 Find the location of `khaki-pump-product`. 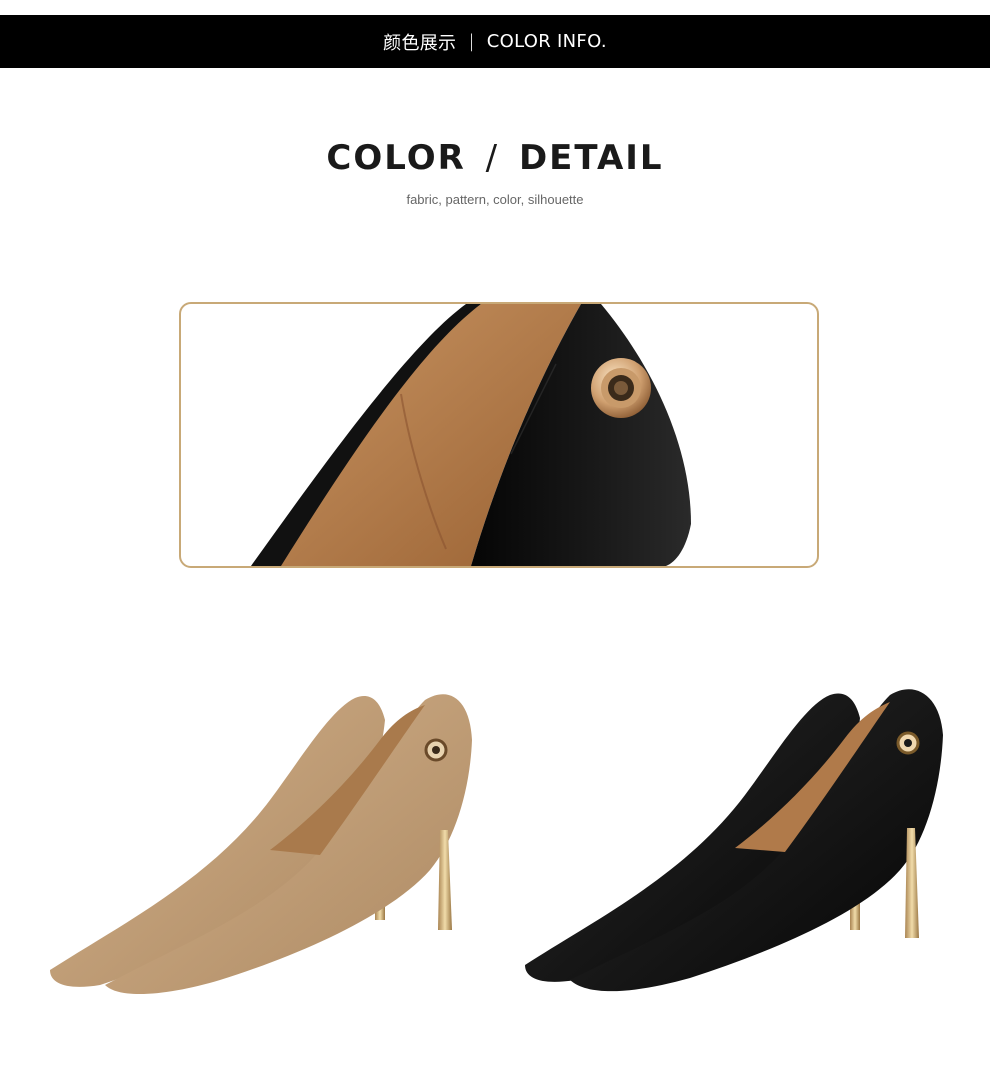

khaki-pump-product is located at coordinates (260, 850).